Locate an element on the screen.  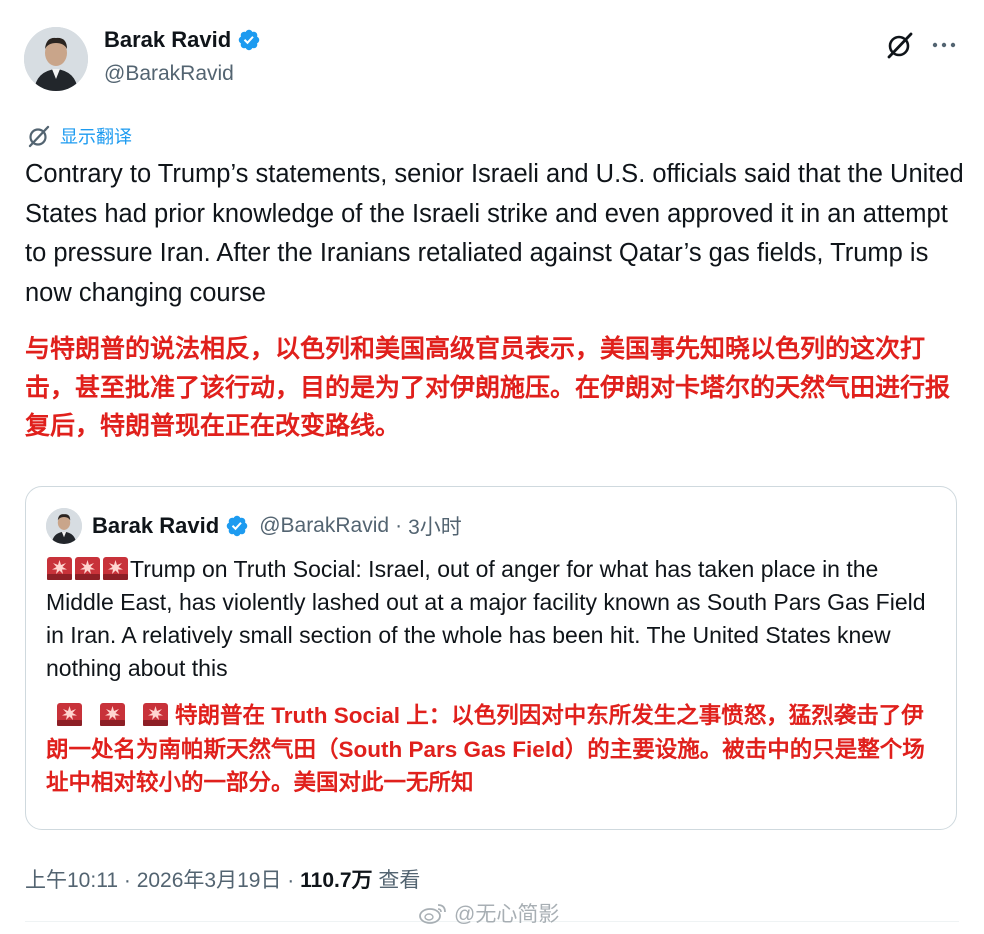
watermark: @无心简影 is located at coordinates (488, 913).